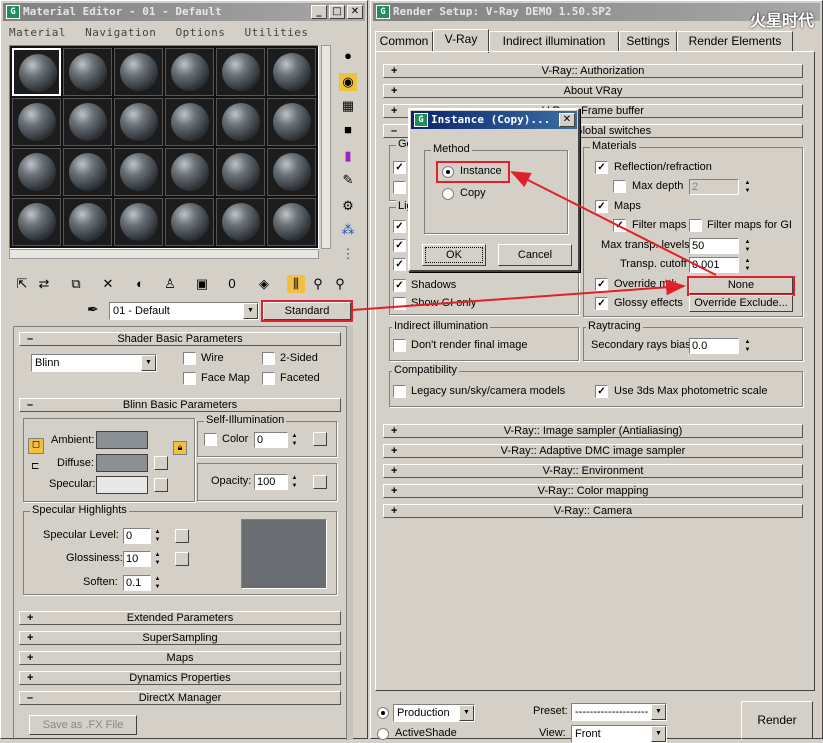 Image resolution: width=823 pixels, height=743 pixels. Describe the element at coordinates (613, 223) in the screenshot. I see `arrow-override-to-instance` at that location.